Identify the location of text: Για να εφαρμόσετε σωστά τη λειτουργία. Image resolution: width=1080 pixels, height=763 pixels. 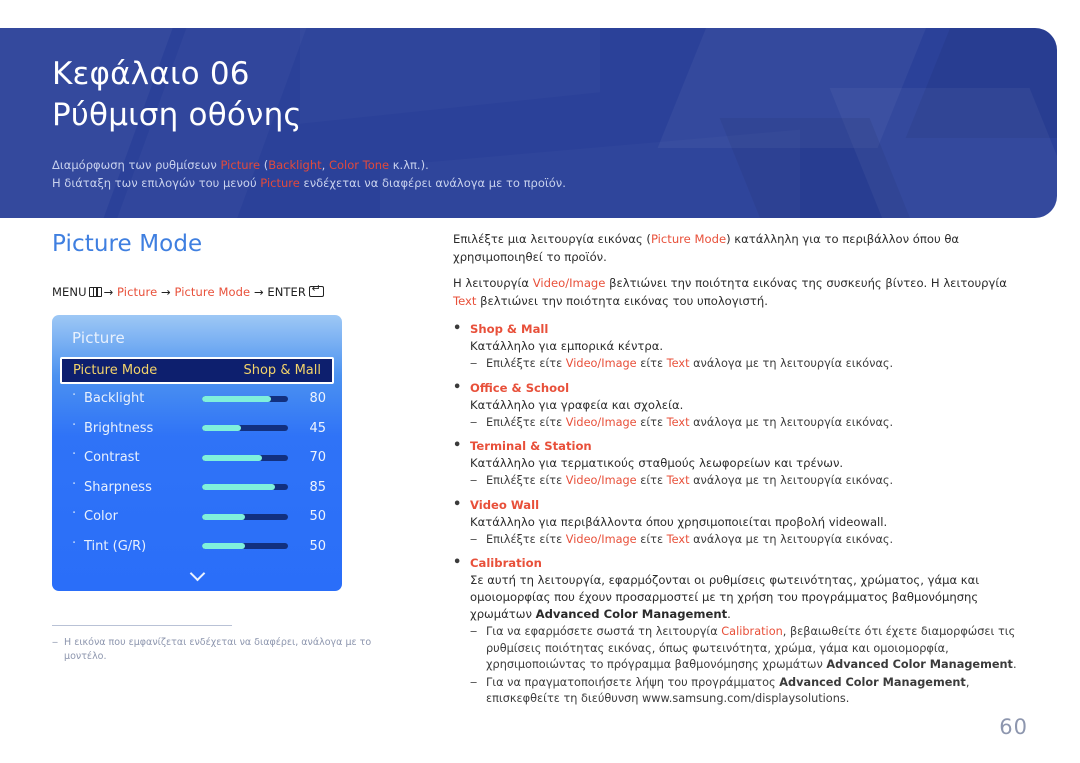
(604, 631).